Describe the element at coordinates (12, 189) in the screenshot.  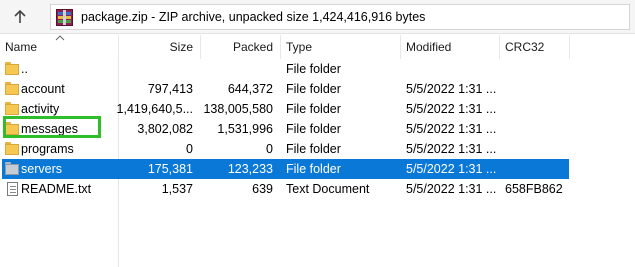
I see `text-file-icon` at that location.